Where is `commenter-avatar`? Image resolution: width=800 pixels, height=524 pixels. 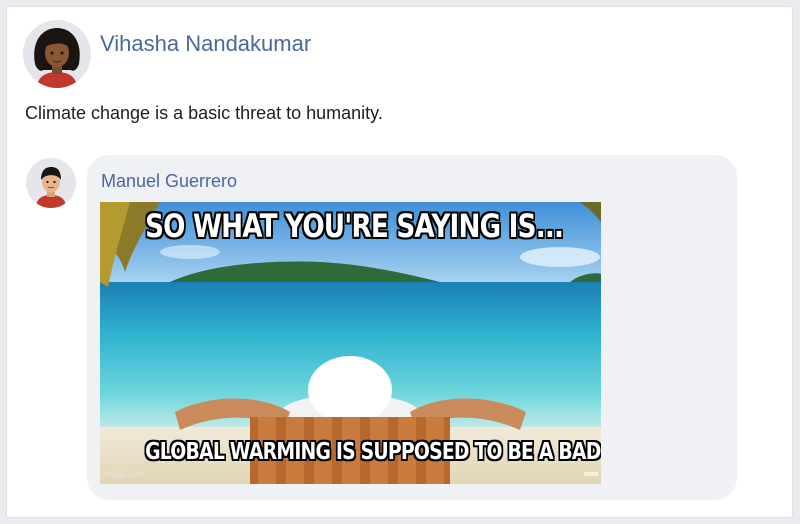
commenter-avatar is located at coordinates (51, 183).